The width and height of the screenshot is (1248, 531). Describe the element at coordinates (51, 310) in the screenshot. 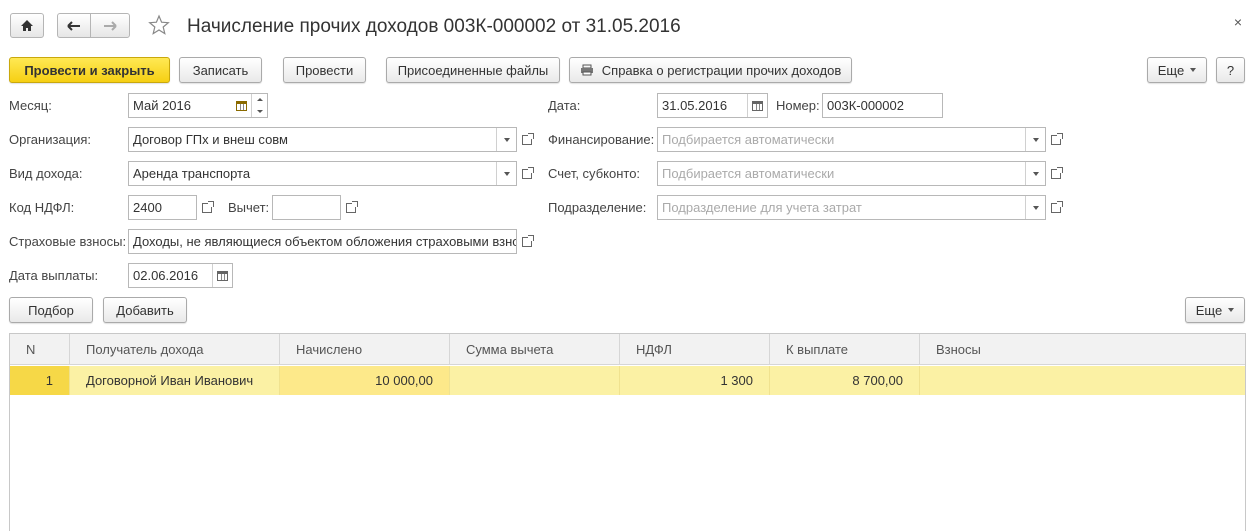

I see `pick-button: Подбор` at that location.